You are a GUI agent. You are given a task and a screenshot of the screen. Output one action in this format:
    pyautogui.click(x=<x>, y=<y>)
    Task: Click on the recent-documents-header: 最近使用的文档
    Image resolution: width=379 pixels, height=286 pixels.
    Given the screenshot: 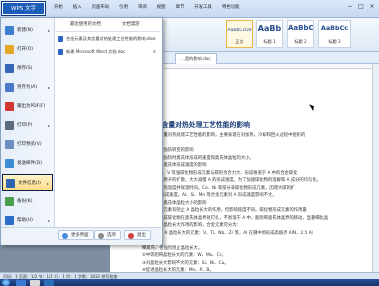 What is the action you would take?
    pyautogui.click(x=85, y=24)
    